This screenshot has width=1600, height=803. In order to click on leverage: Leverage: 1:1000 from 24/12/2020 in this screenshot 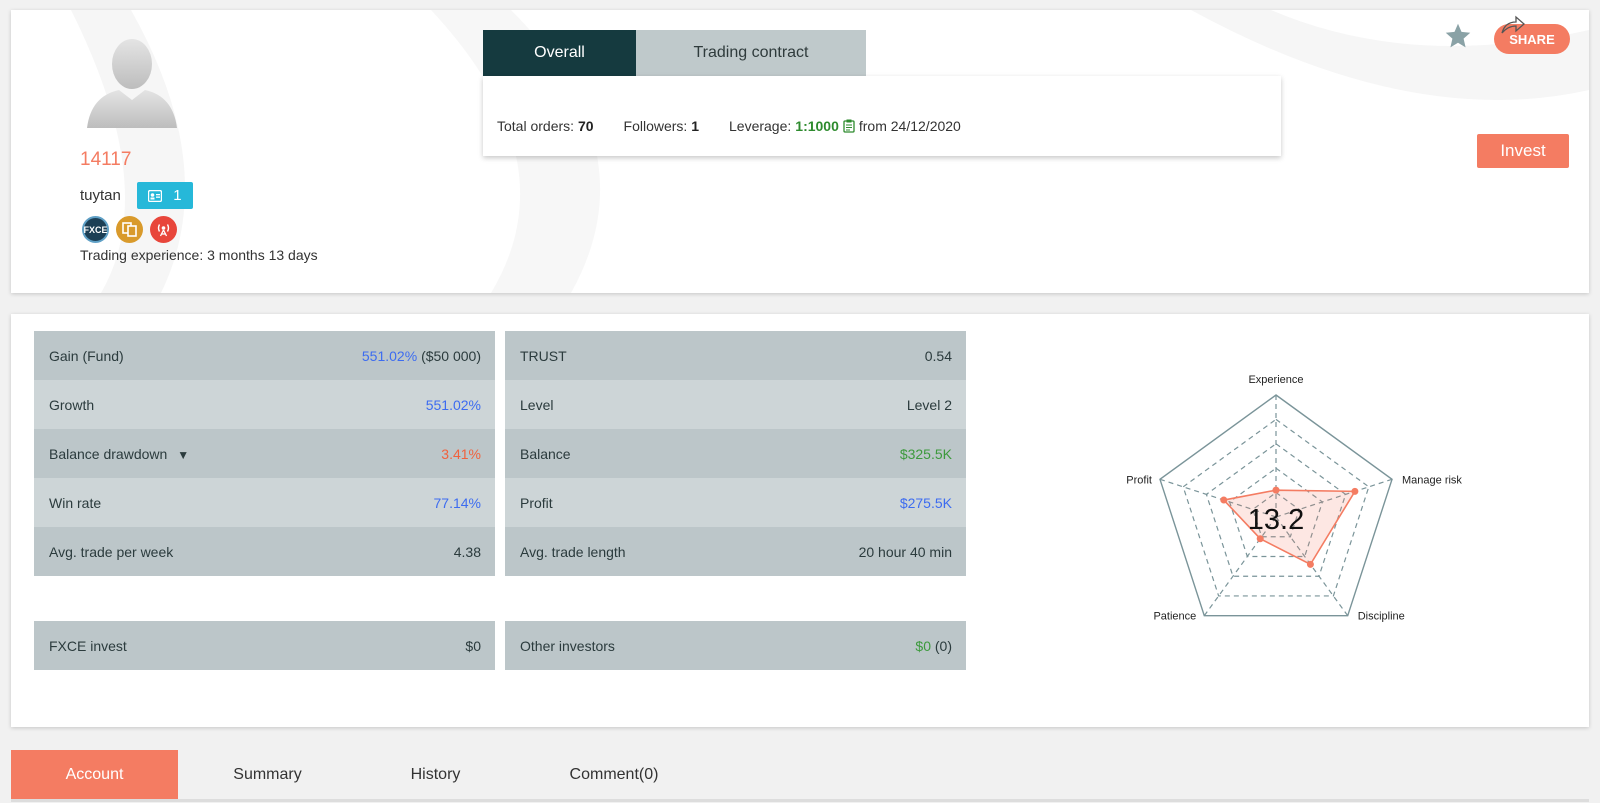, I will do `click(845, 126)`.